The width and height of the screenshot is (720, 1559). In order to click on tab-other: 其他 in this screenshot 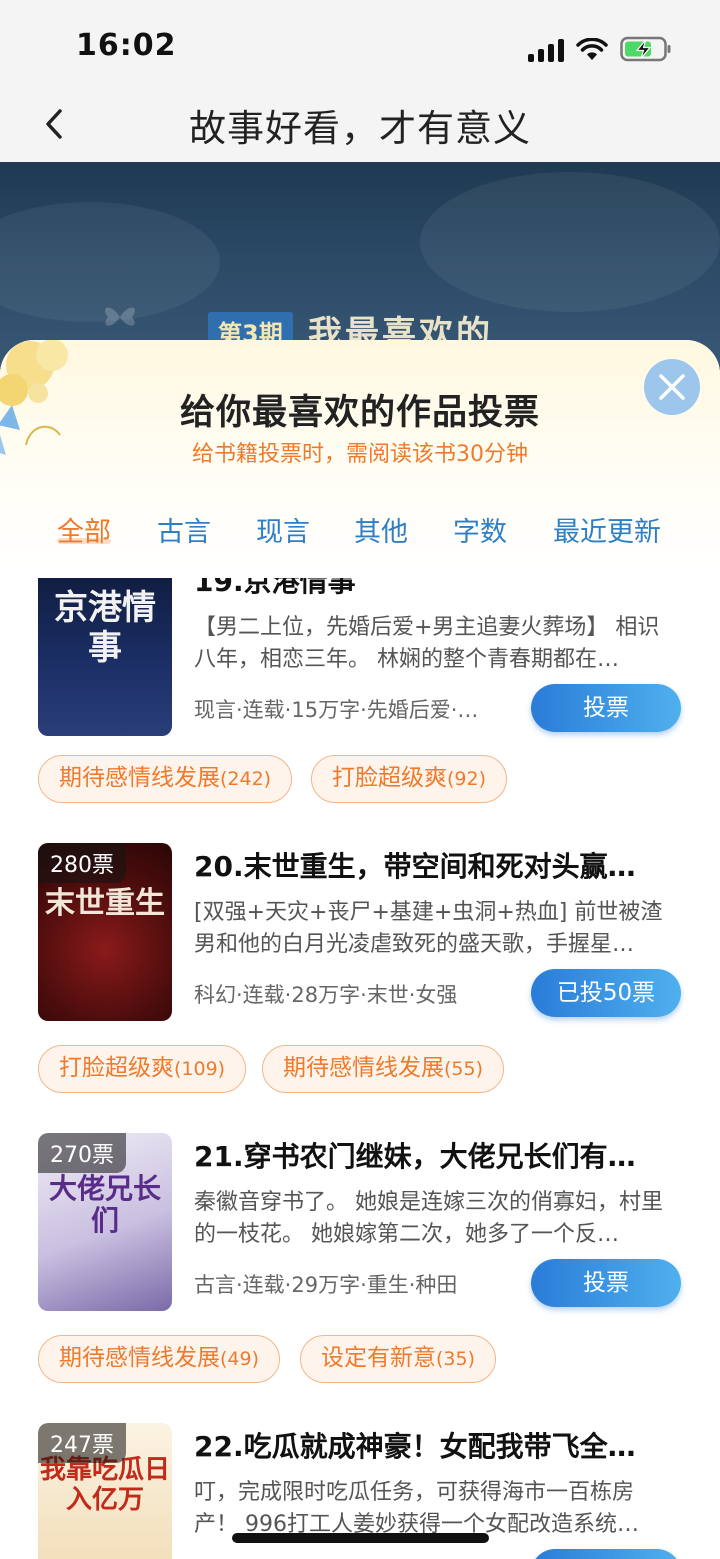, I will do `click(381, 529)`.